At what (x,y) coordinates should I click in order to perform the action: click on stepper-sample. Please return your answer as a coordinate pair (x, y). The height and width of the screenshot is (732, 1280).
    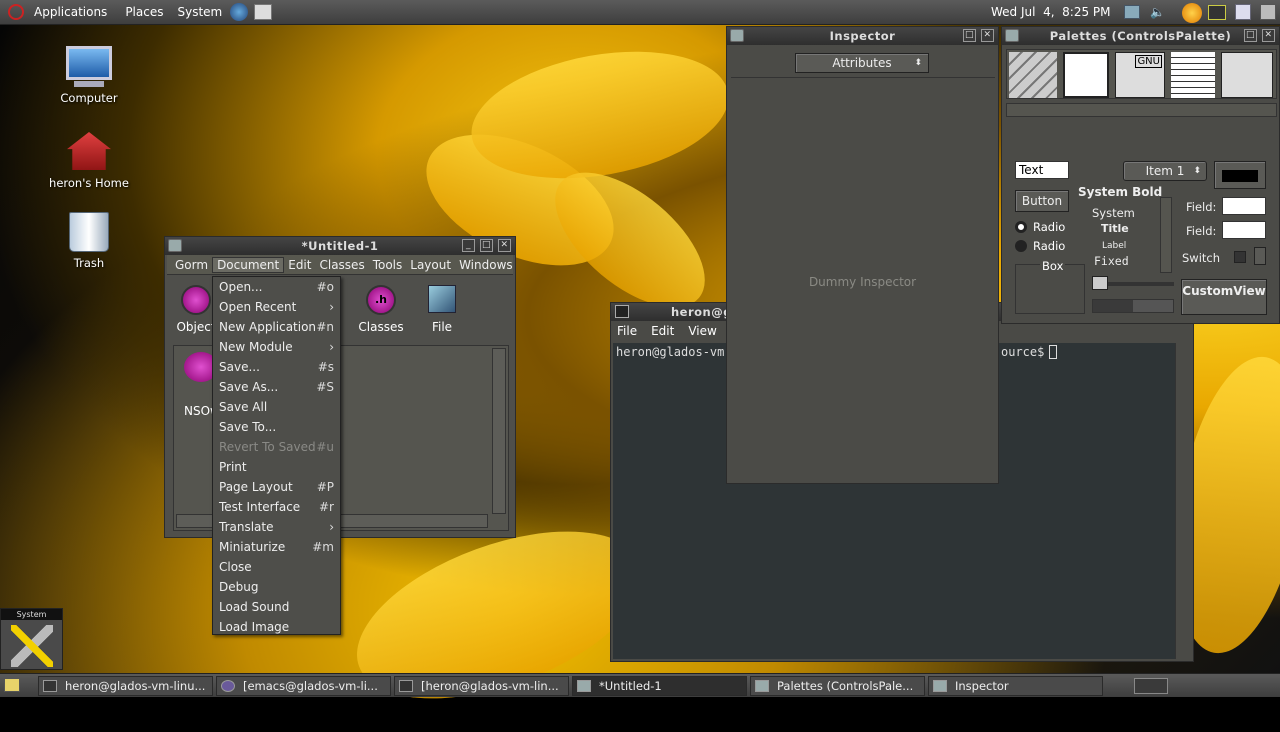
    Looking at the image, I should click on (1260, 256).